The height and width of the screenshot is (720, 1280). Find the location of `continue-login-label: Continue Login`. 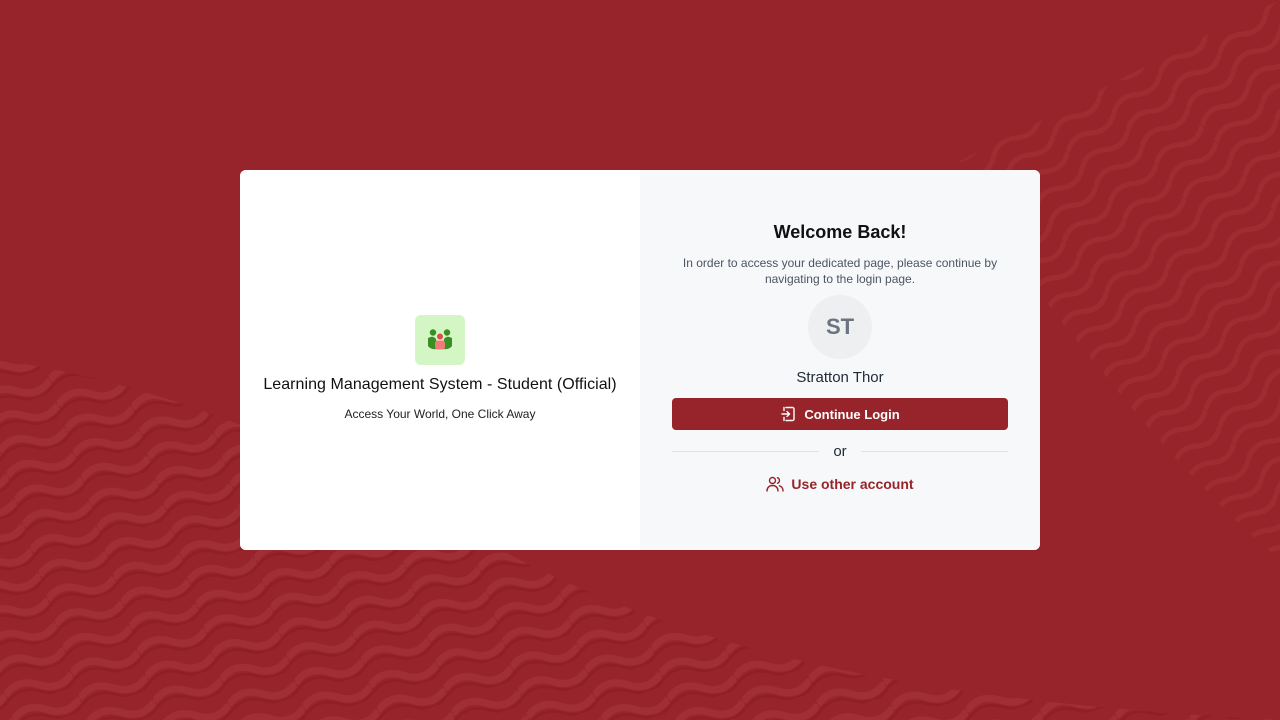

continue-login-label: Continue Login is located at coordinates (852, 414).